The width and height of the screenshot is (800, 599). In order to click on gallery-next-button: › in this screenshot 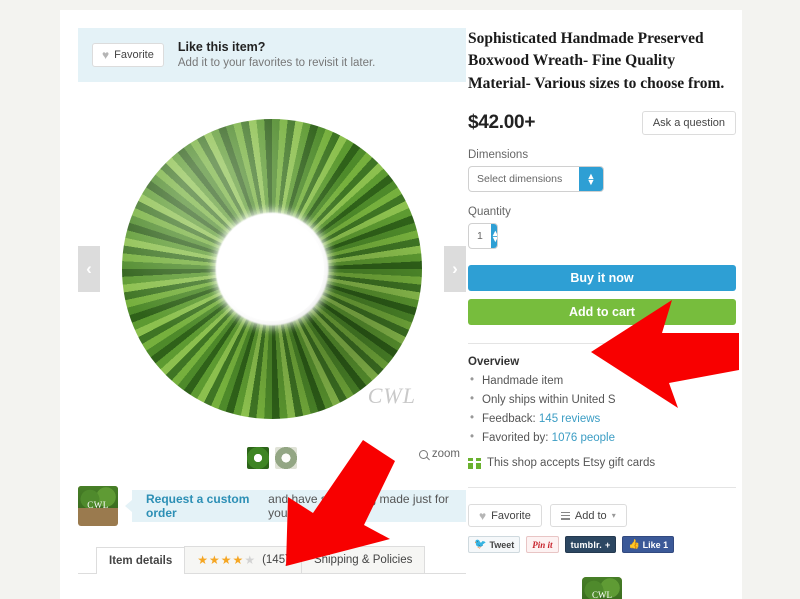, I will do `click(455, 269)`.